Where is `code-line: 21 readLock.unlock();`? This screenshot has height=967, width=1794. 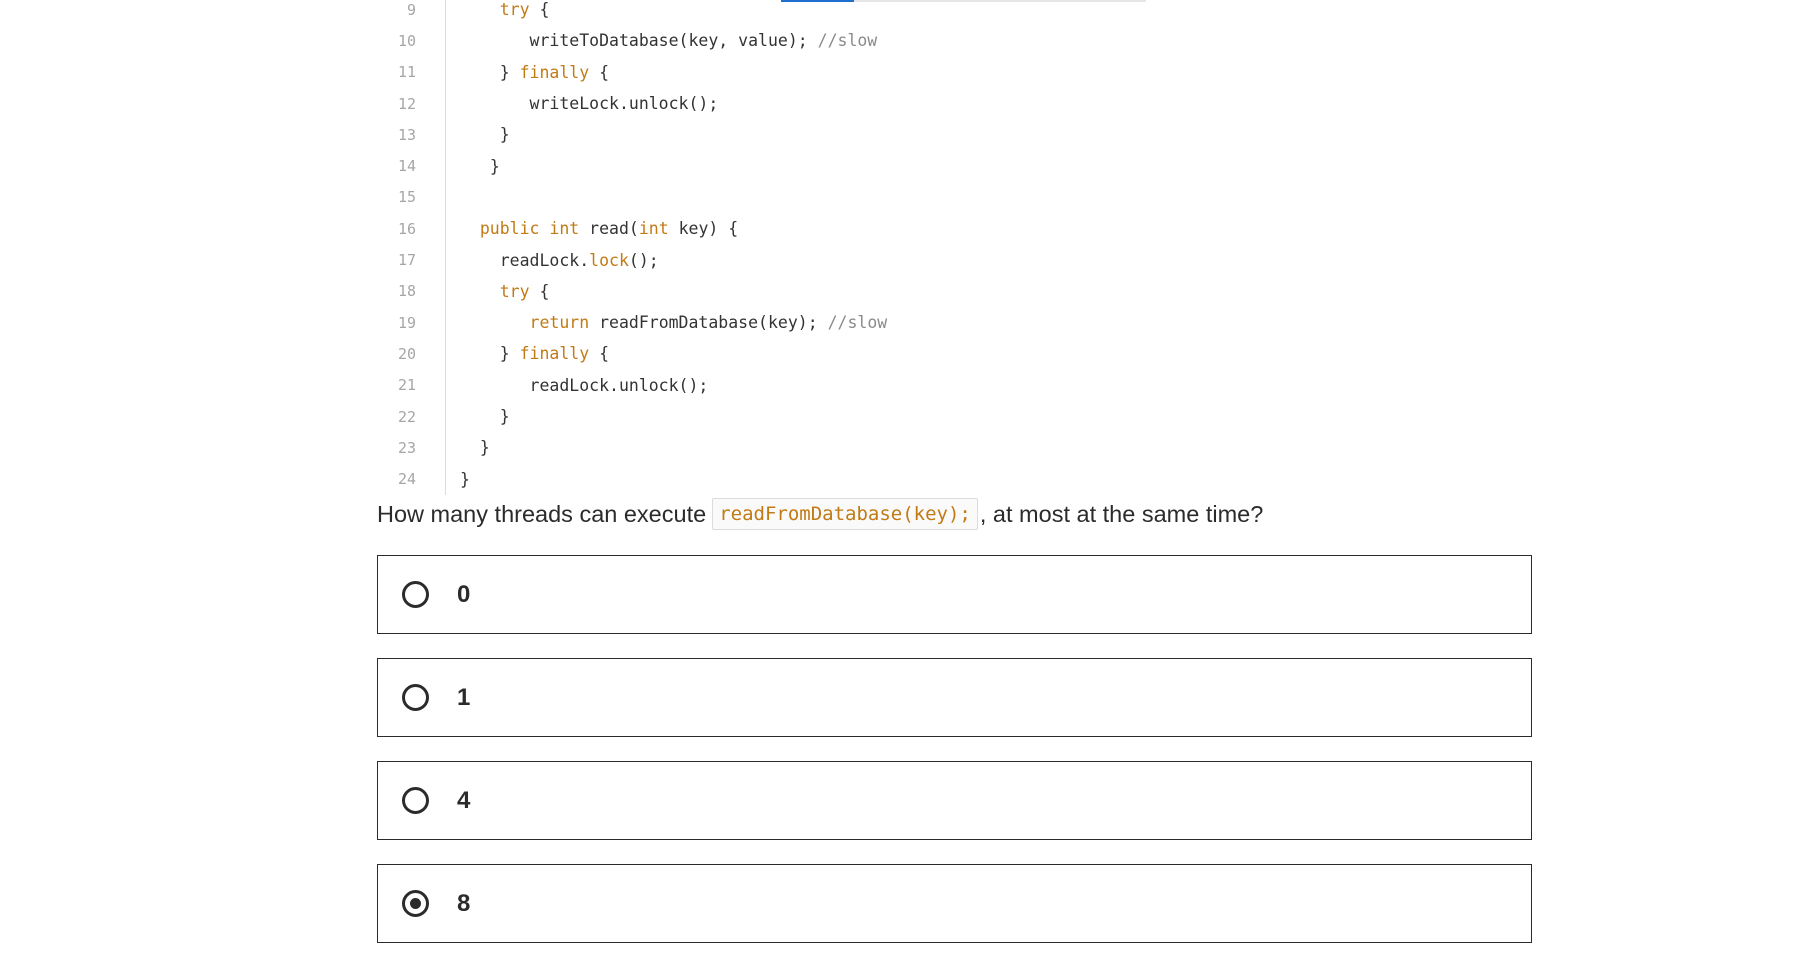 code-line: 21 readLock.unlock(); is located at coordinates (955, 385).